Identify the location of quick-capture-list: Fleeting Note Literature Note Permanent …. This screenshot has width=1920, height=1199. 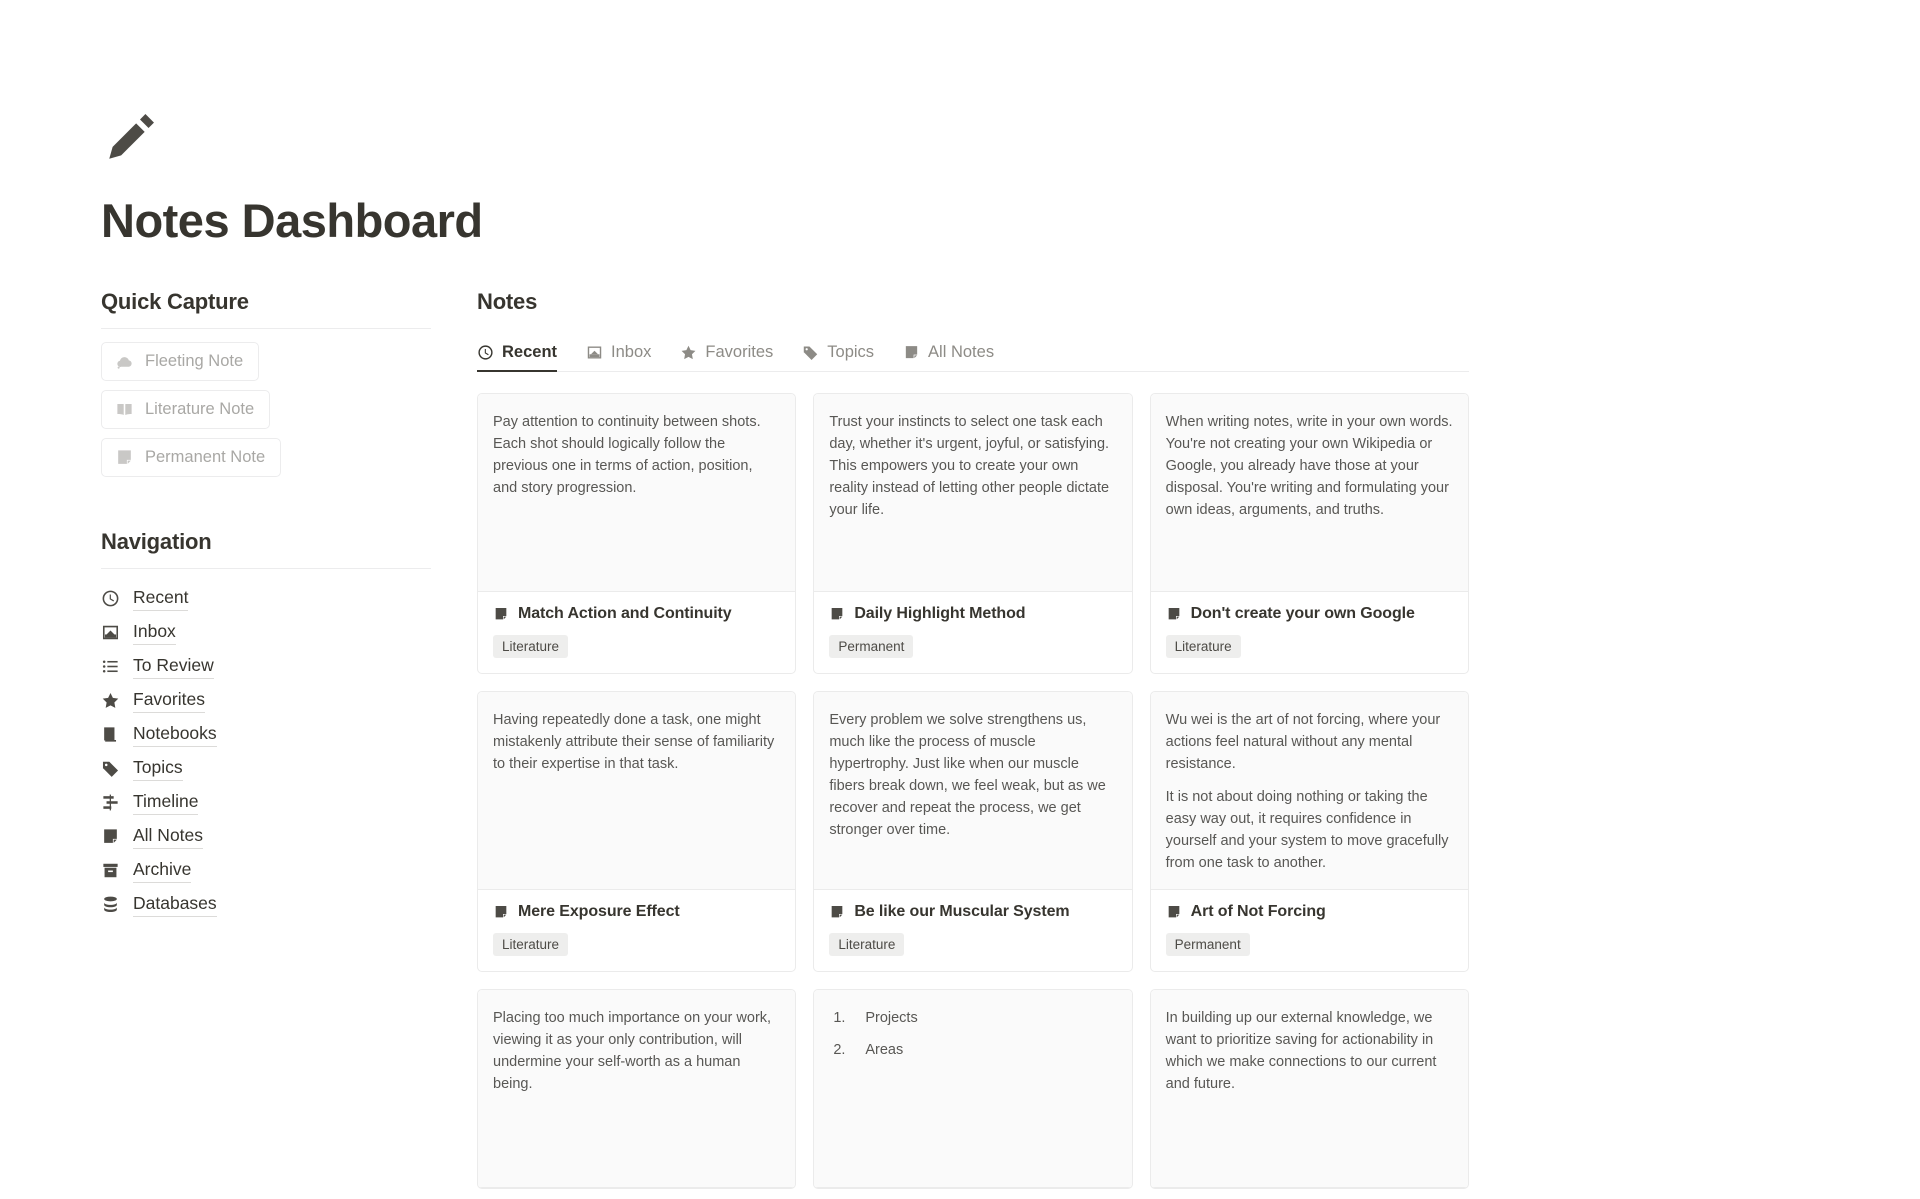
(266, 409).